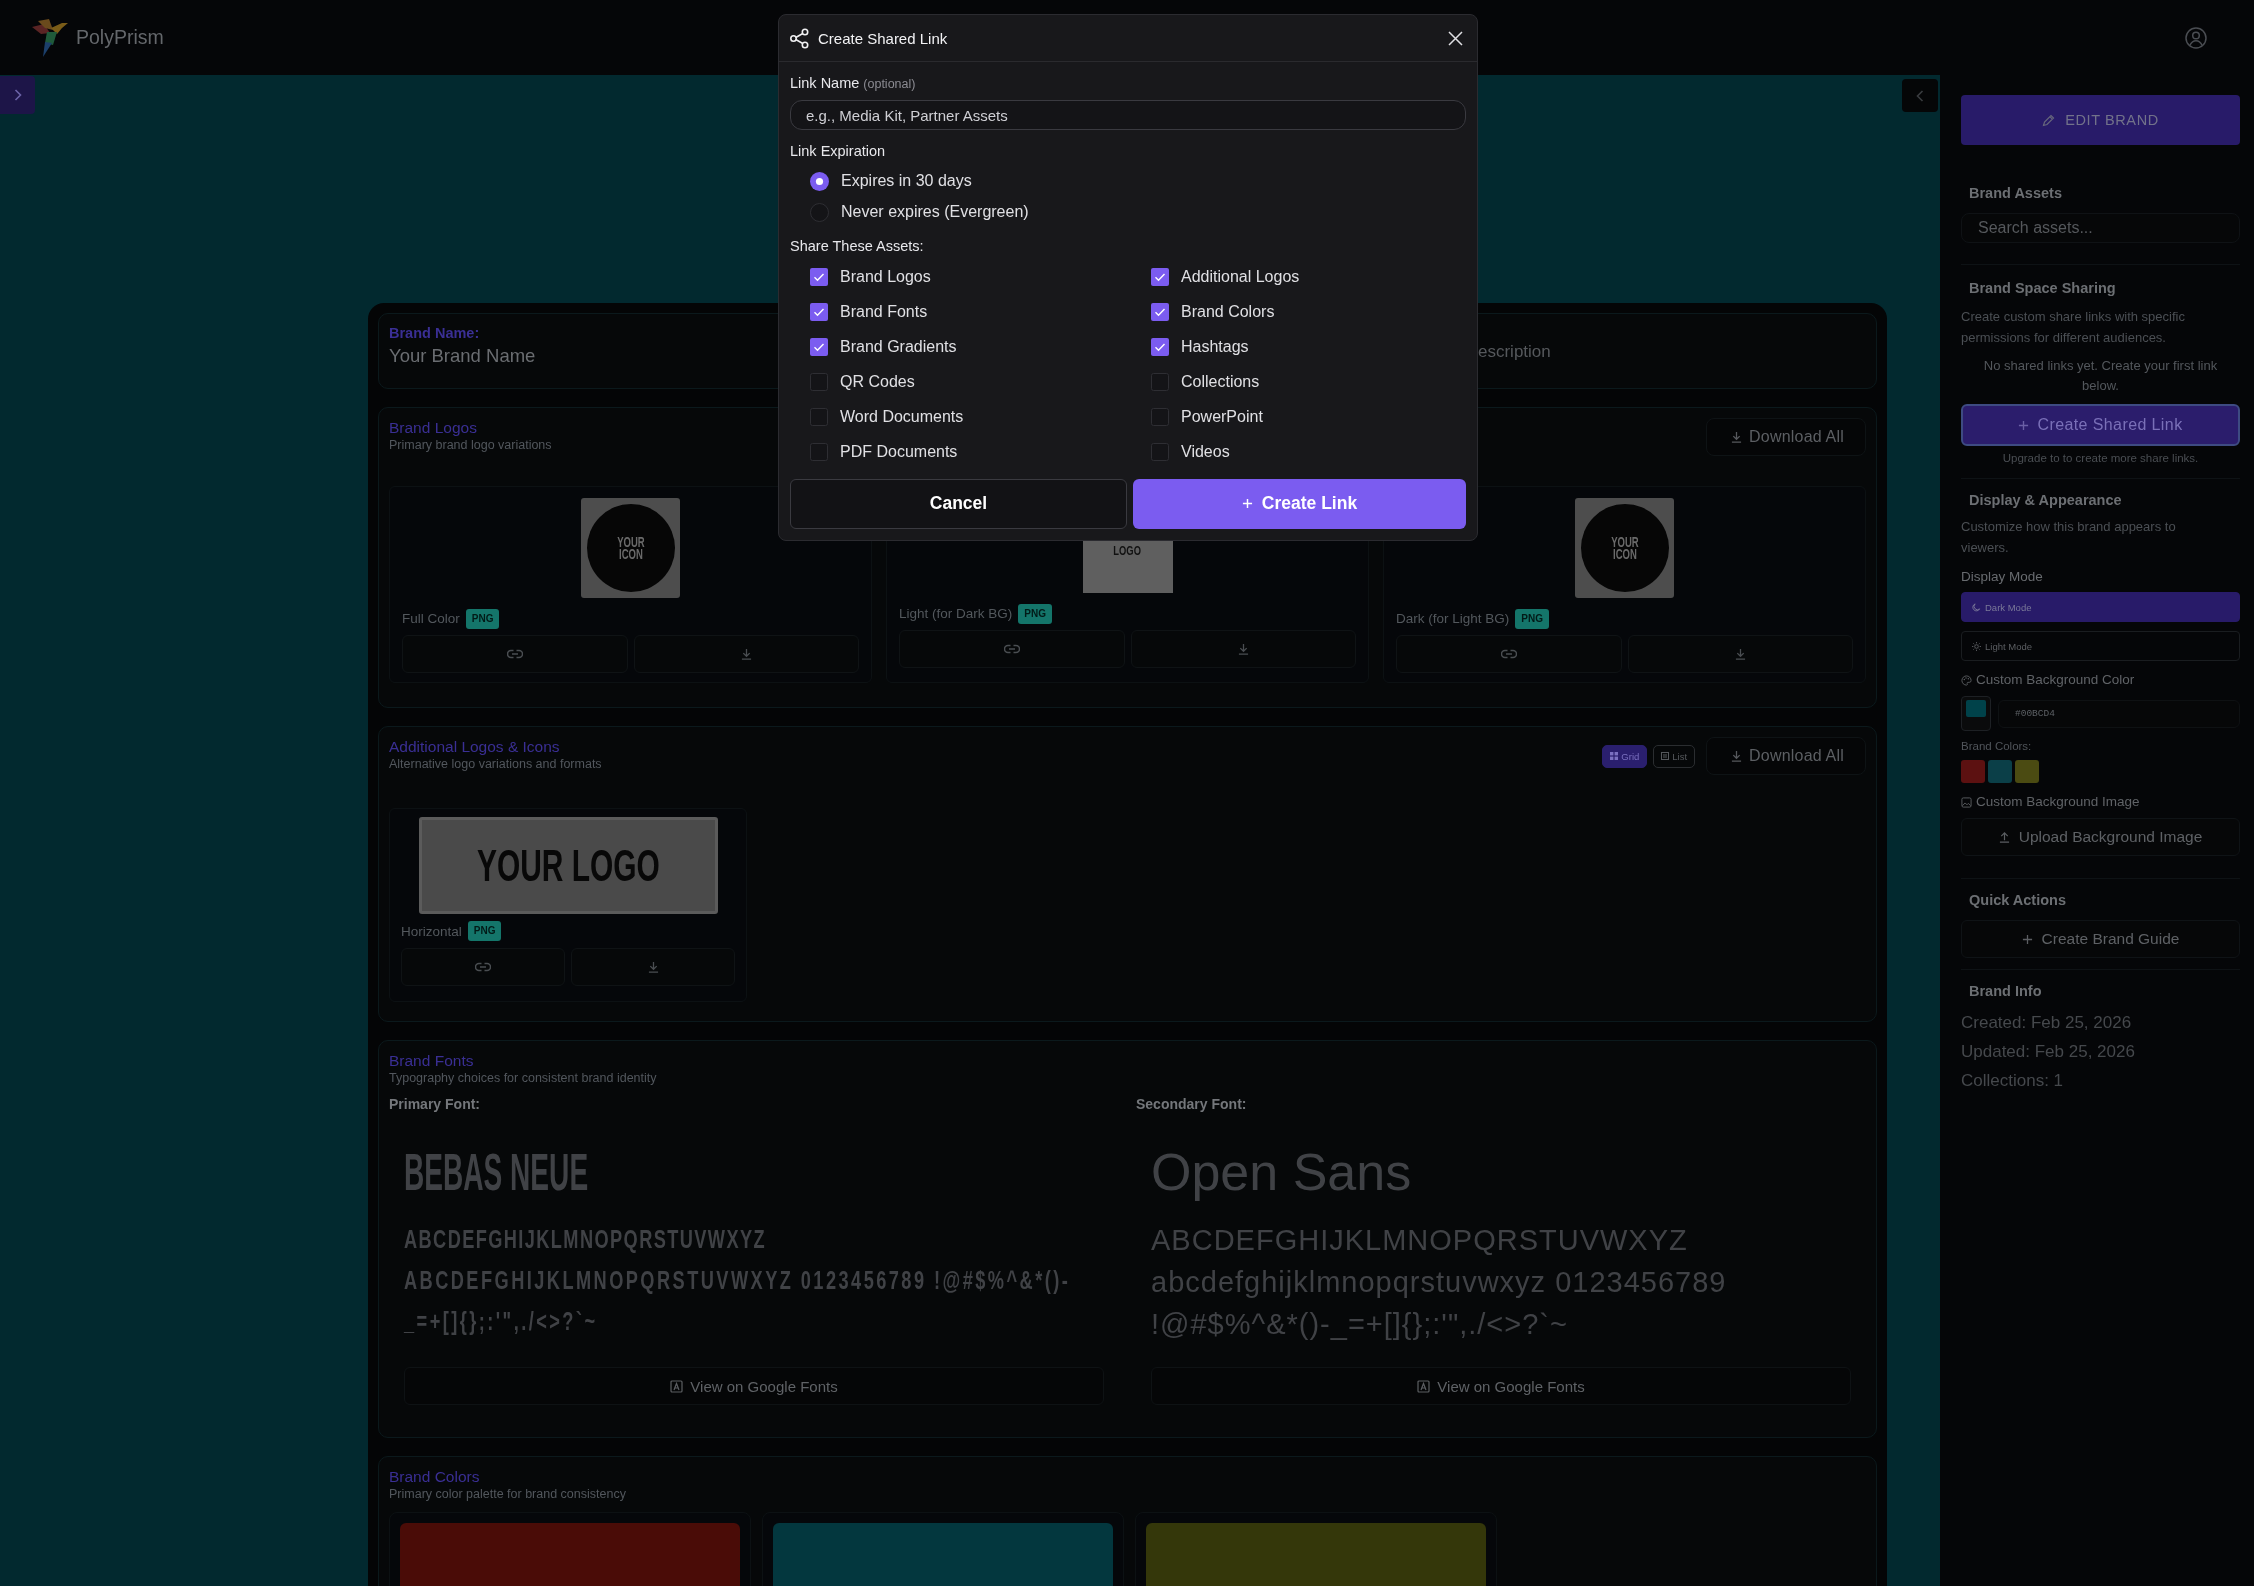  What do you see at coordinates (1127, 551) in the screenshot?
I see `logo-text: LOGO` at bounding box center [1127, 551].